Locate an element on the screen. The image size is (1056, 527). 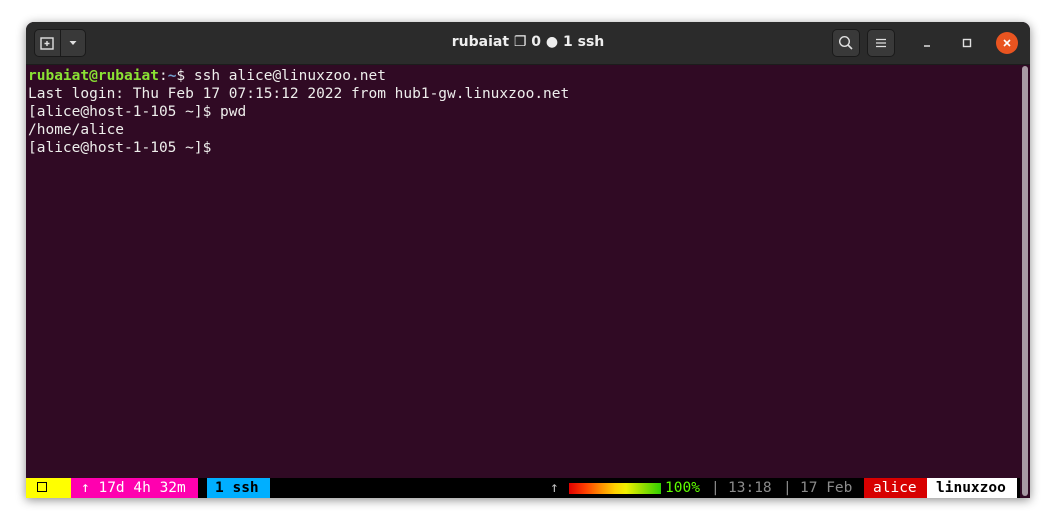
window-tab-1-ssh: 1 ssh is located at coordinates (238, 488).